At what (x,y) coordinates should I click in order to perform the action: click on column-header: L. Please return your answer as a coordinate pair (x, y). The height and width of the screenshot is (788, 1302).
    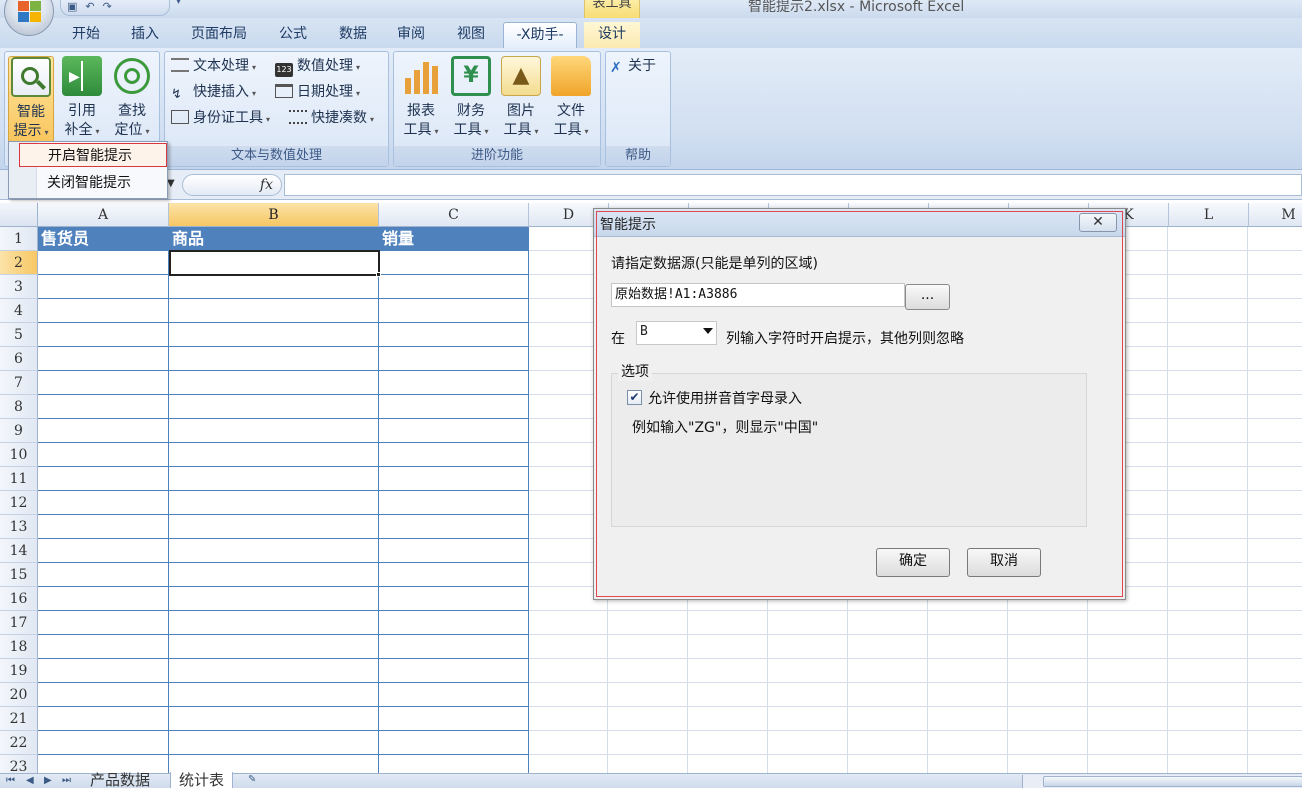
    Looking at the image, I should click on (1209, 215).